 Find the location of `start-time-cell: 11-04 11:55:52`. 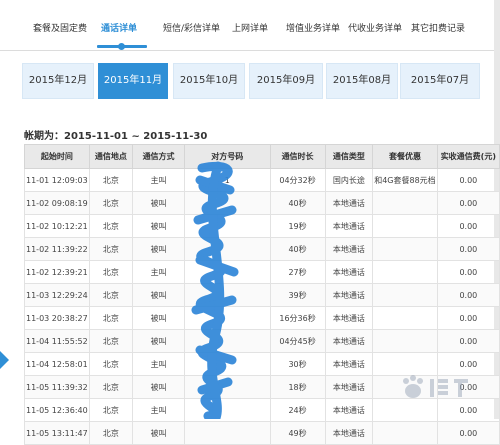

start-time-cell: 11-04 11:55:52 is located at coordinates (57, 341).